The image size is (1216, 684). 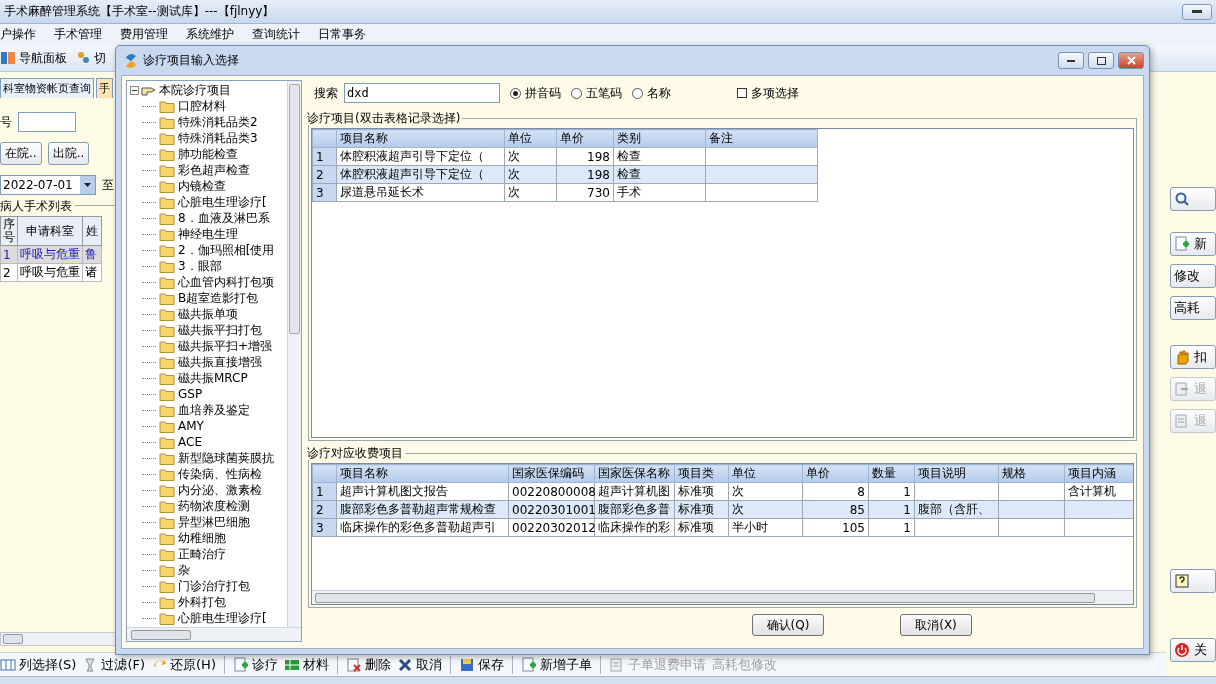 I want to click on confirm-button: 确认(Q), so click(x=788, y=625).